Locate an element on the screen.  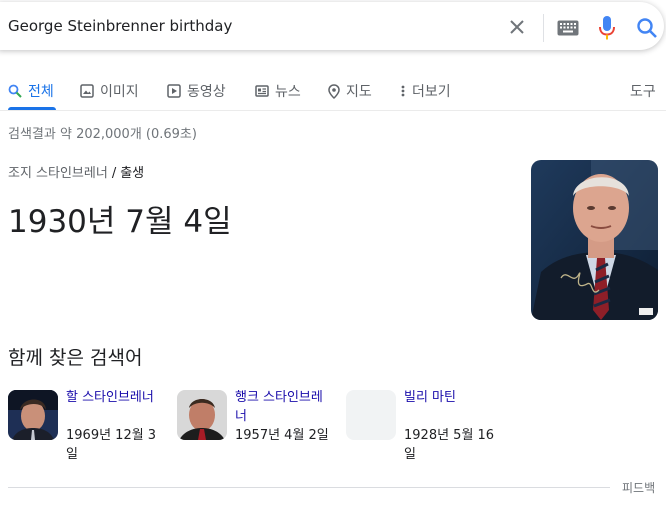
related-date: 1928년 5월 16일 is located at coordinates (449, 445).